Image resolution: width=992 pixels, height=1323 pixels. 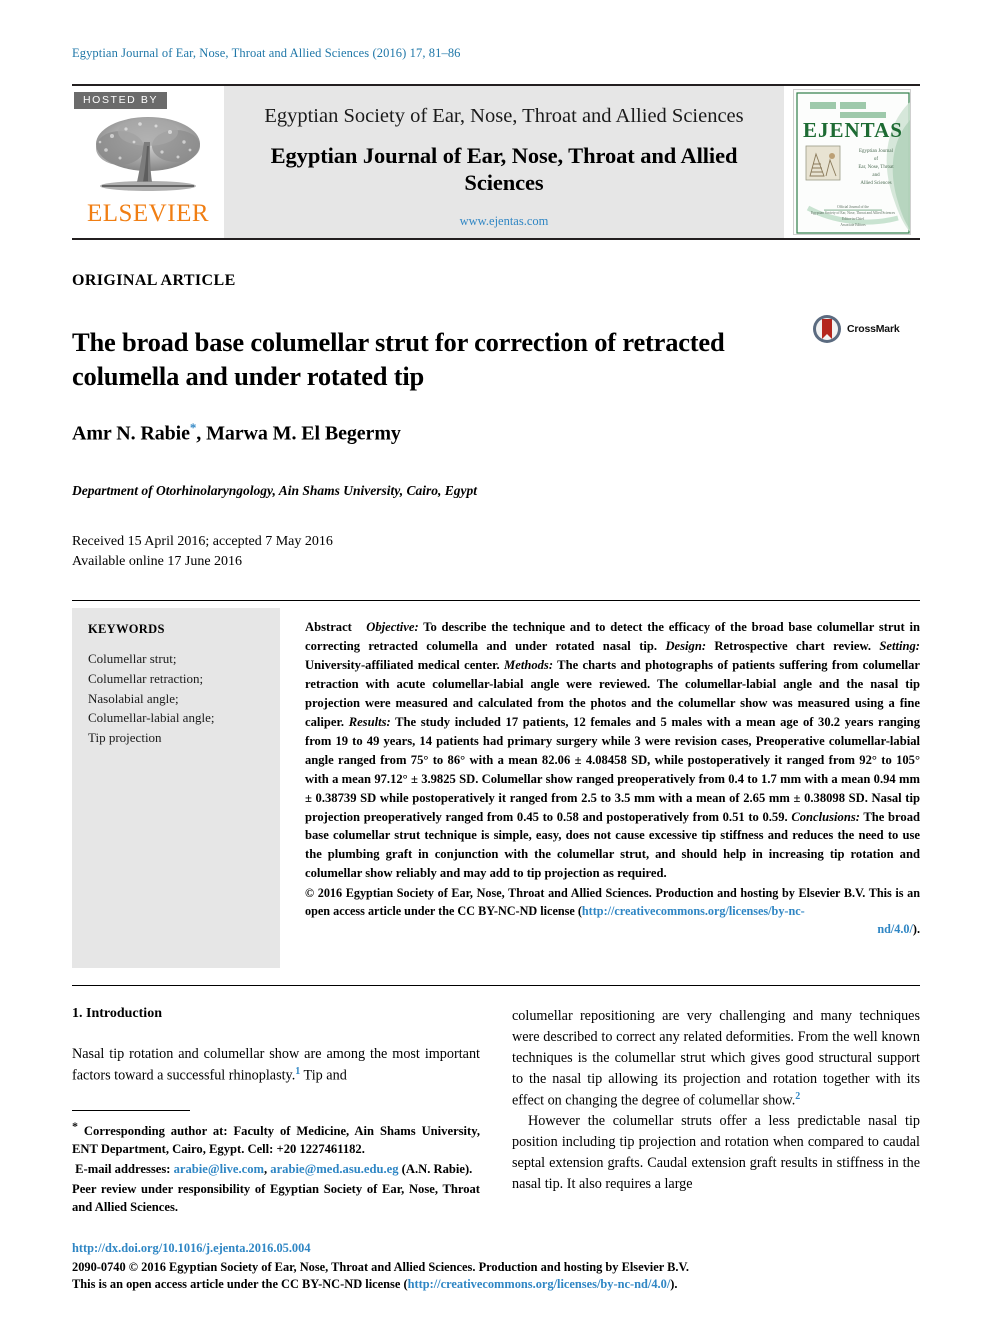 I want to click on journal-website-link: www.ejentas.com, so click(x=504, y=221).